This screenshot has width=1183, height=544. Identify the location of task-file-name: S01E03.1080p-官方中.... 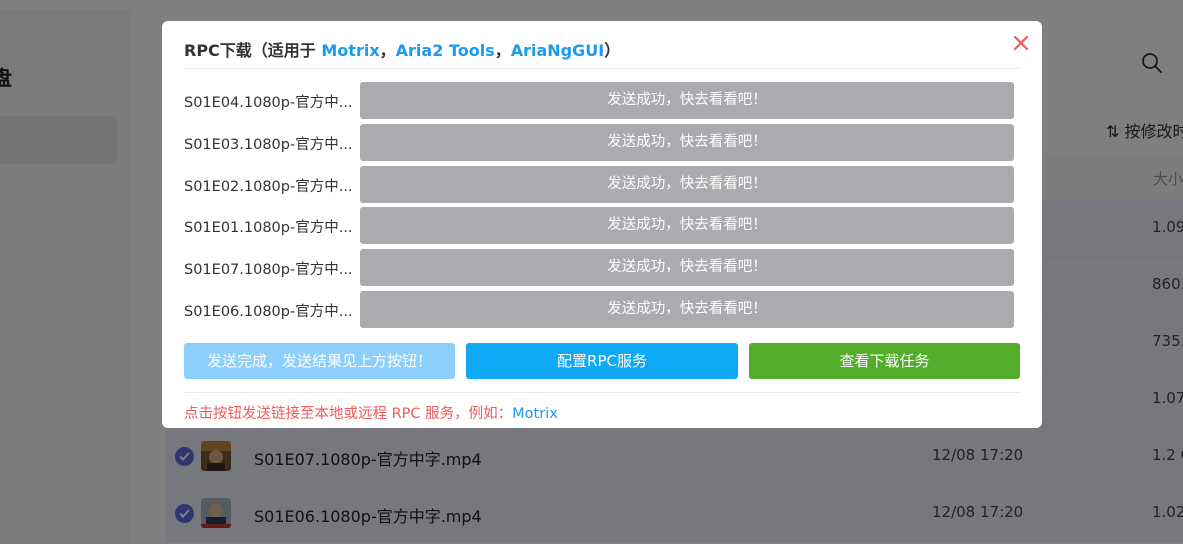
(268, 145).